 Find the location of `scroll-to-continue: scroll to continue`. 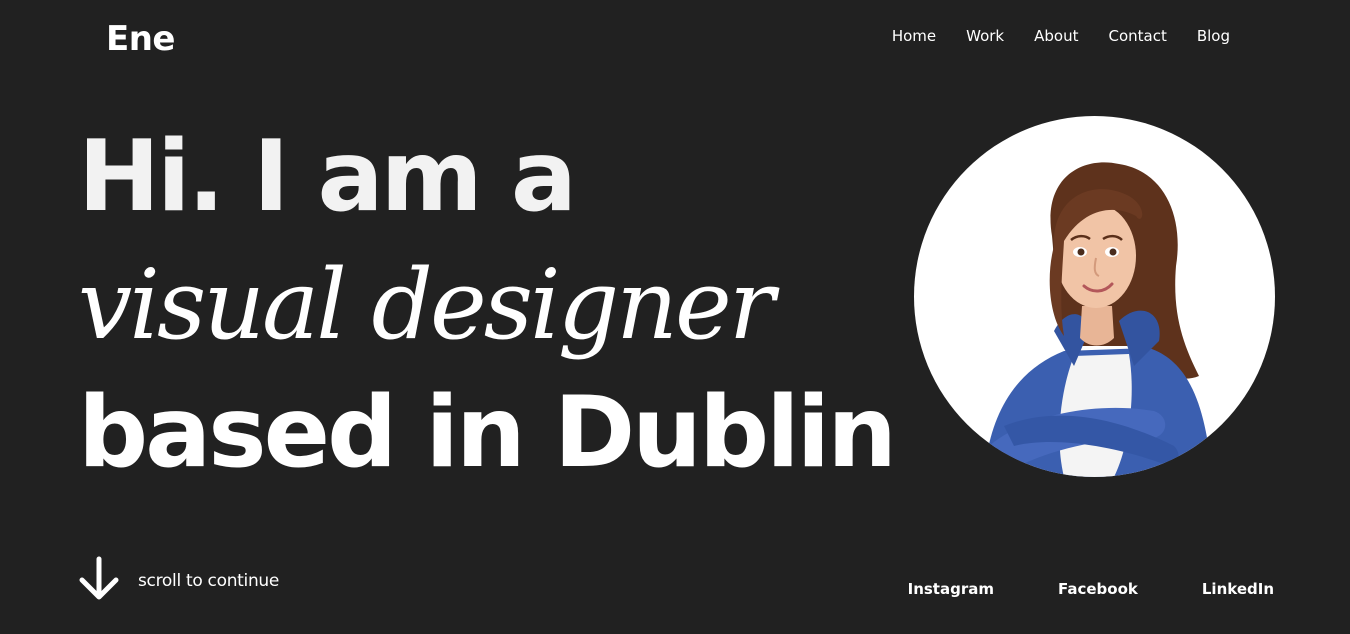

scroll-to-continue: scroll to continue is located at coordinates (178, 579).